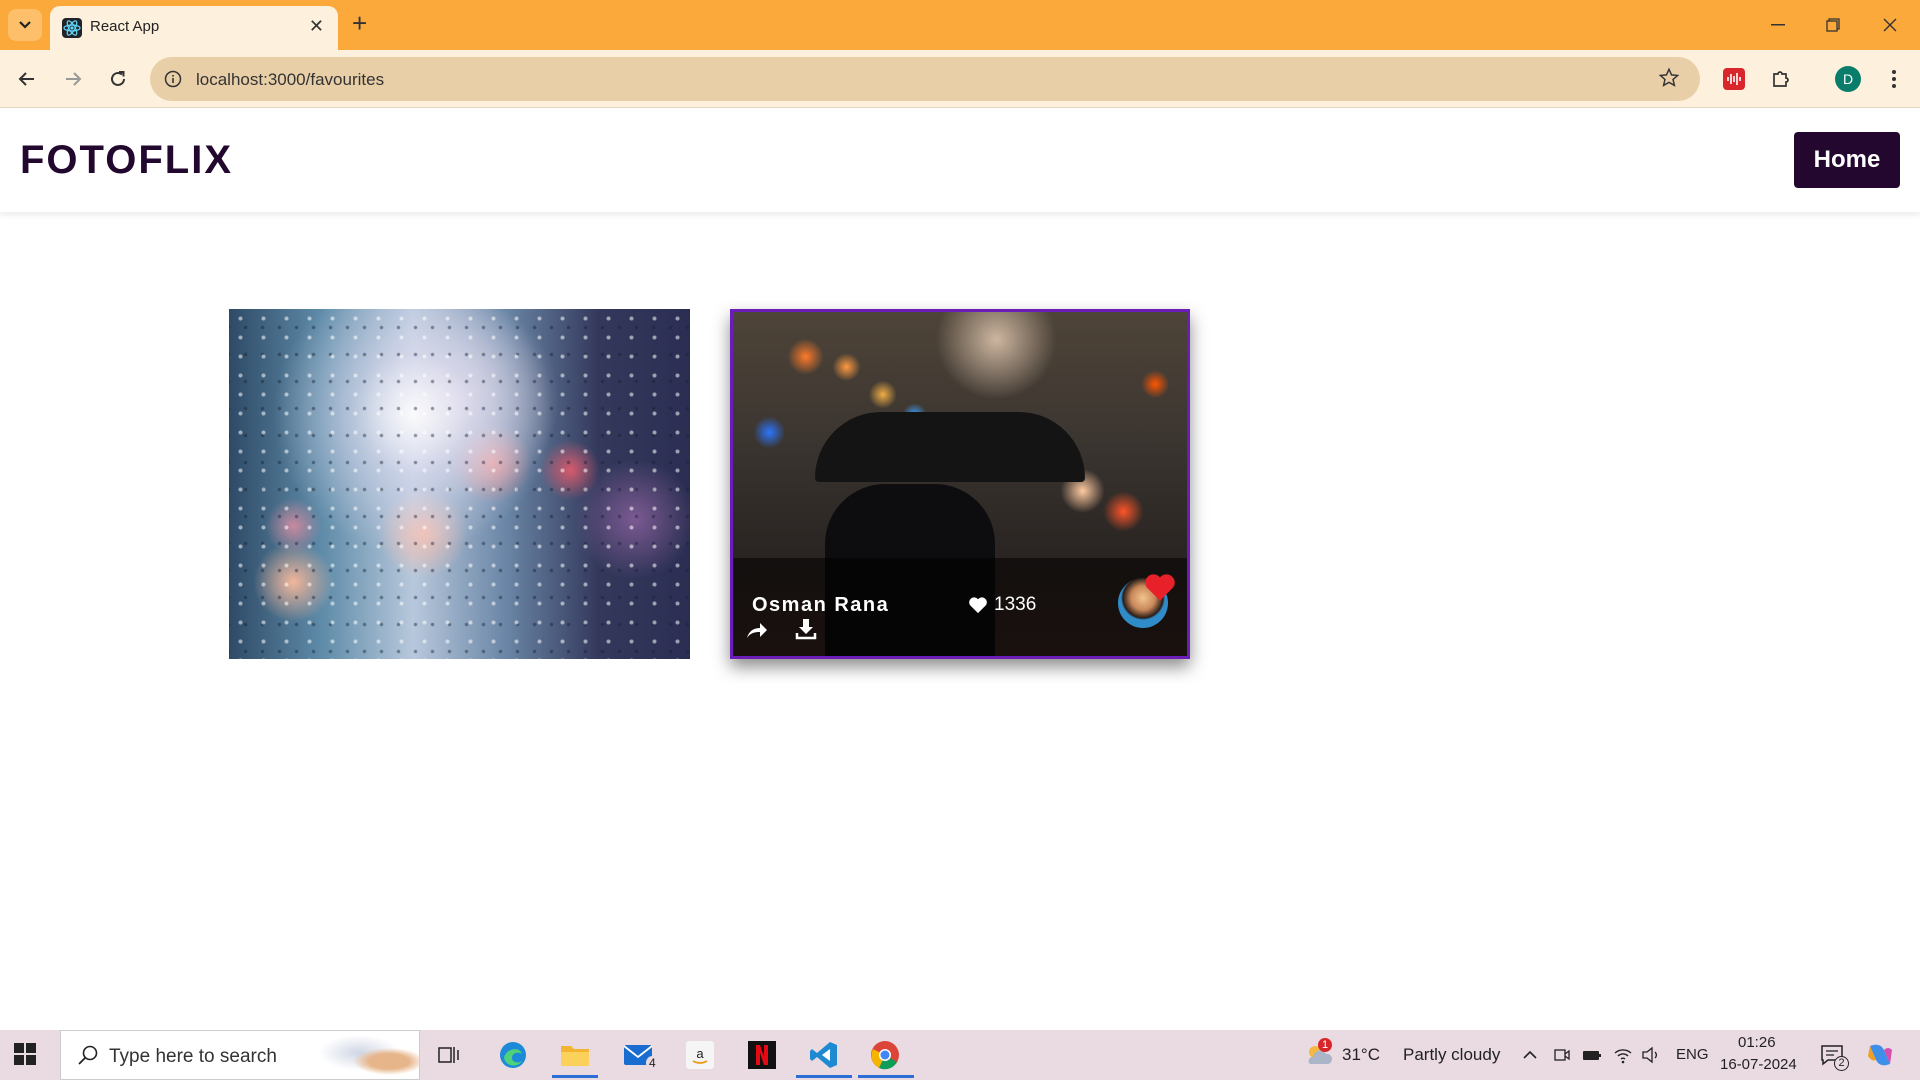  I want to click on umbrella-photo-detail, so click(950, 447).